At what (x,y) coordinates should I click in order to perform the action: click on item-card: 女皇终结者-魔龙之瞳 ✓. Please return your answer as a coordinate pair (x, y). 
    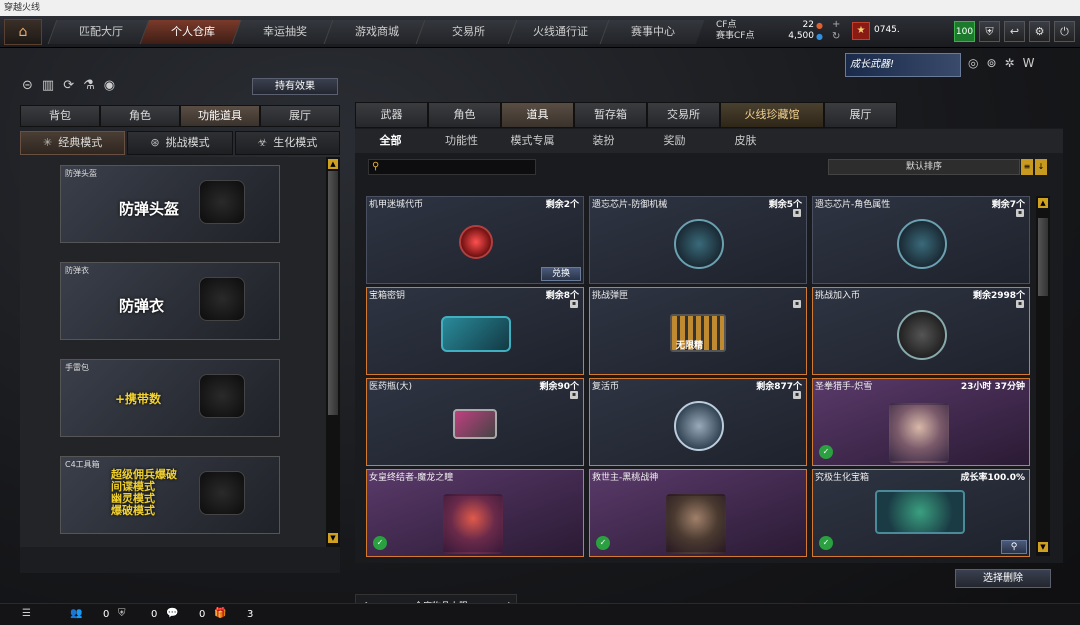
    Looking at the image, I should click on (475, 513).